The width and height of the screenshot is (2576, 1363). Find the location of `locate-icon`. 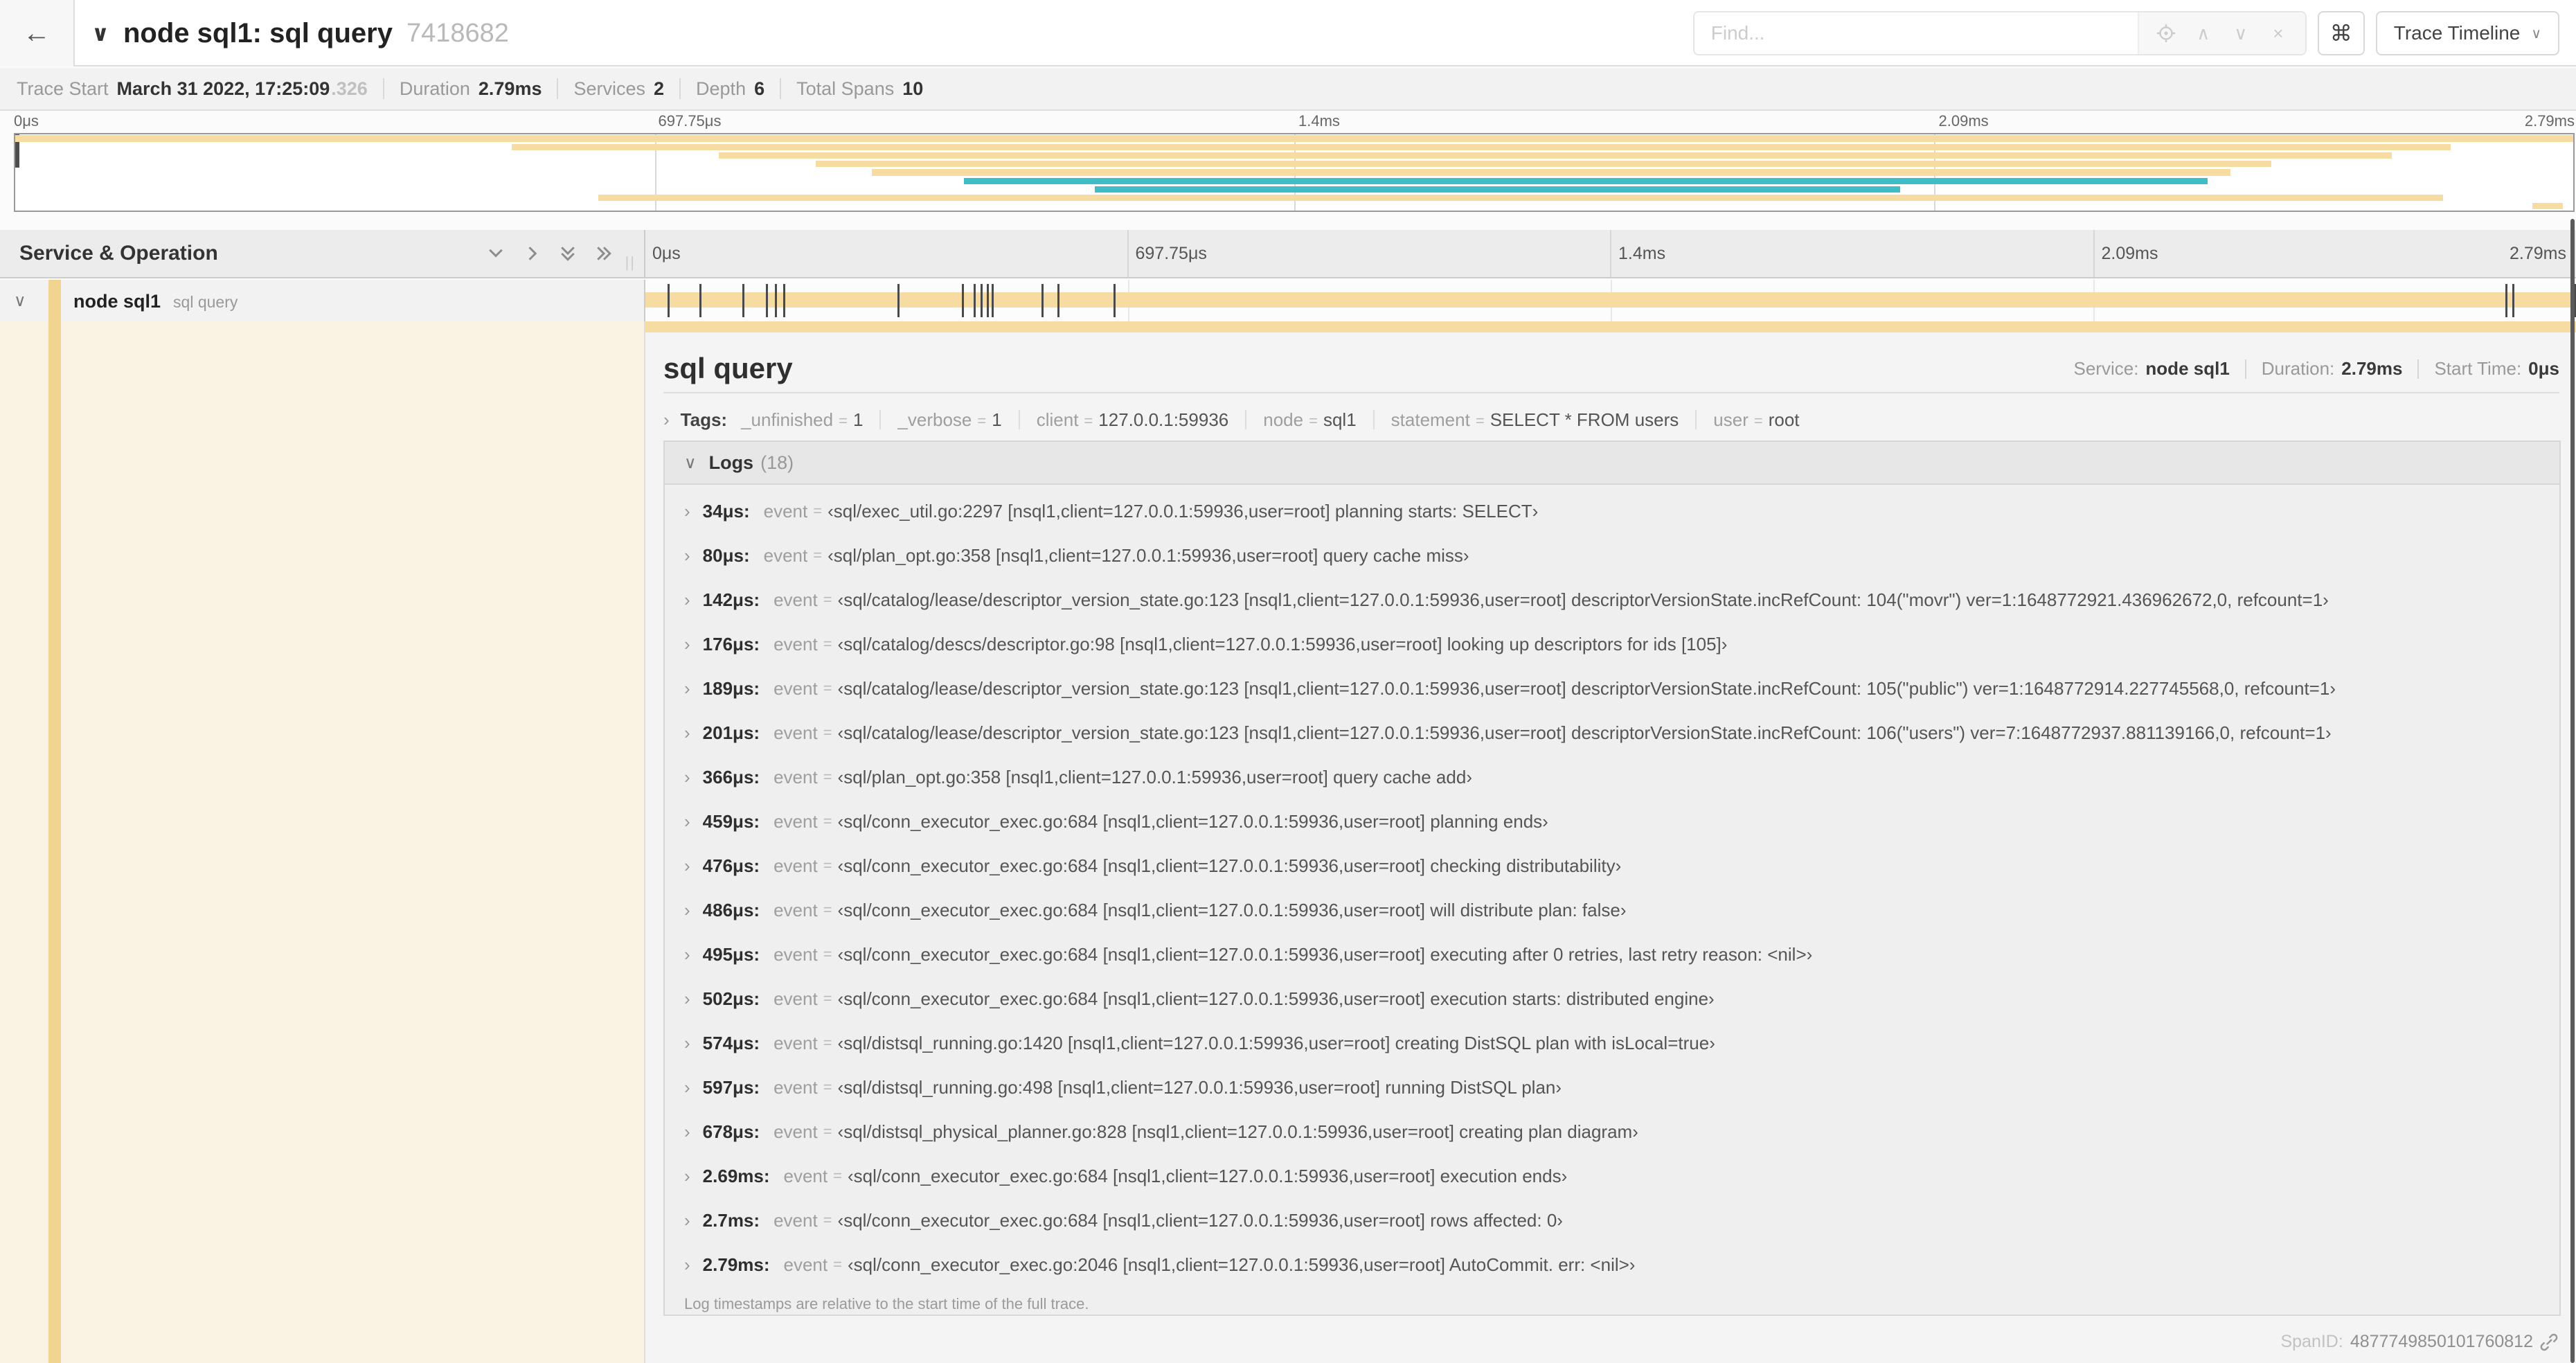

locate-icon is located at coordinates (2166, 33).